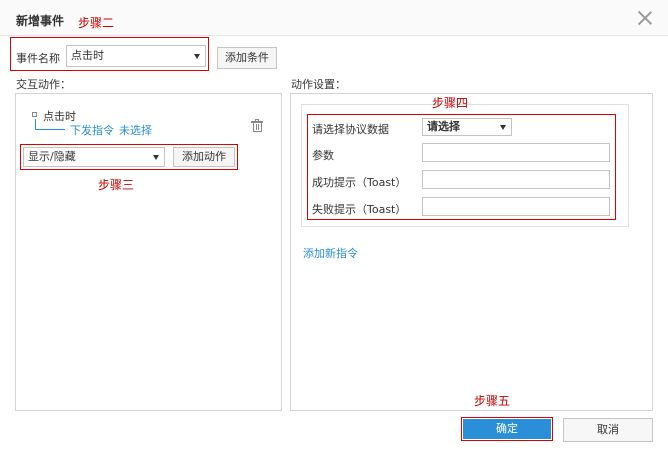 The width and height of the screenshot is (668, 450). Describe the element at coordinates (92, 130) in the screenshot. I see `tree-action-link: 下发指令` at that location.